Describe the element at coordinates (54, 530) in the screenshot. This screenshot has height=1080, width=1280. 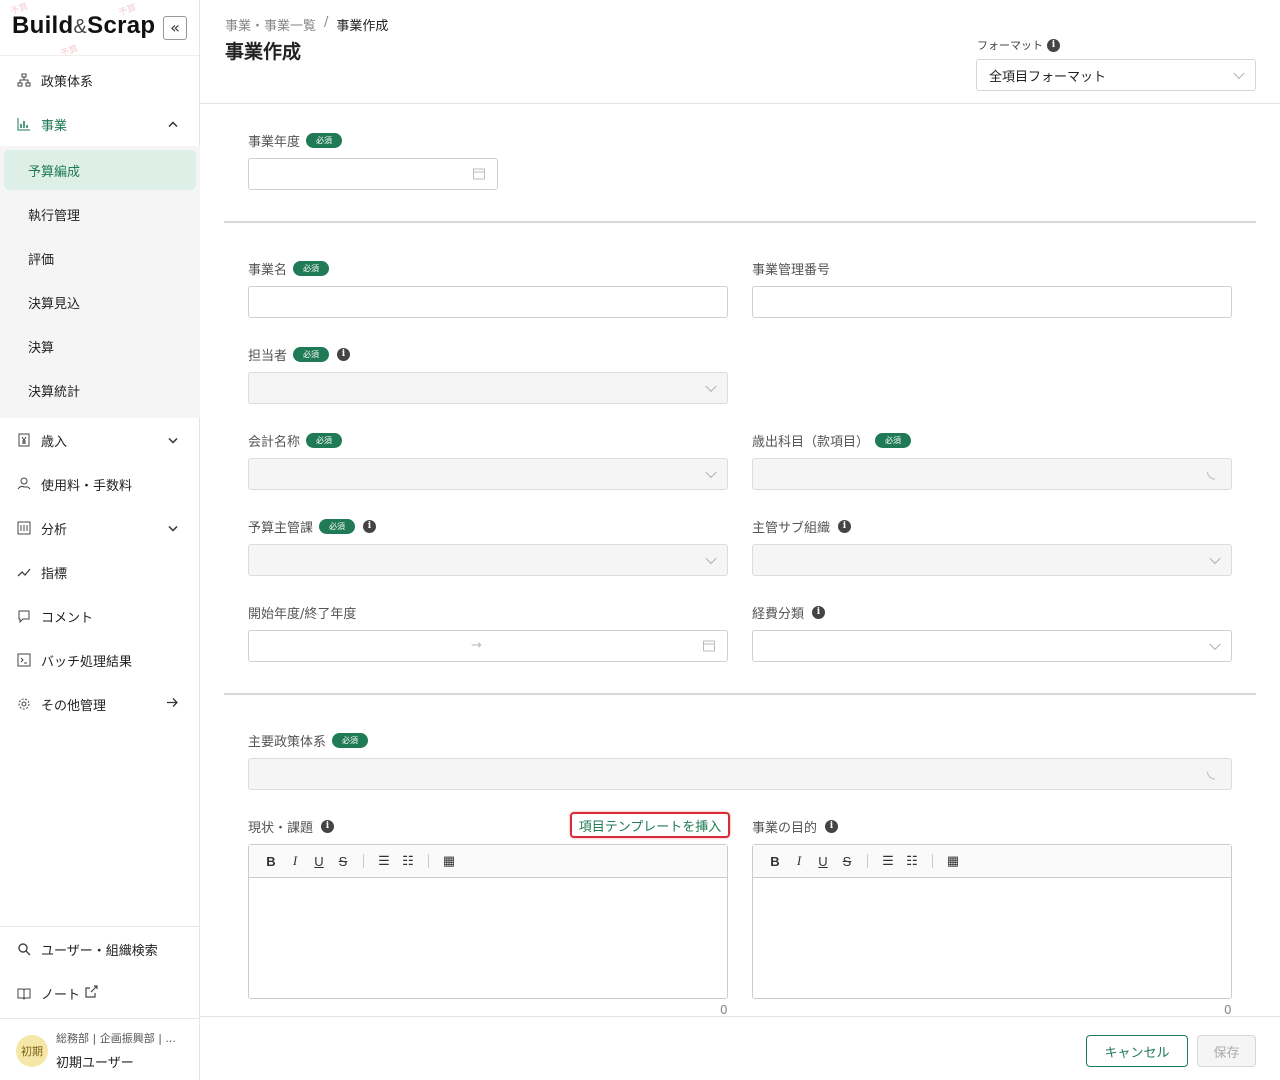
I see `nav-label: 分析` at that location.